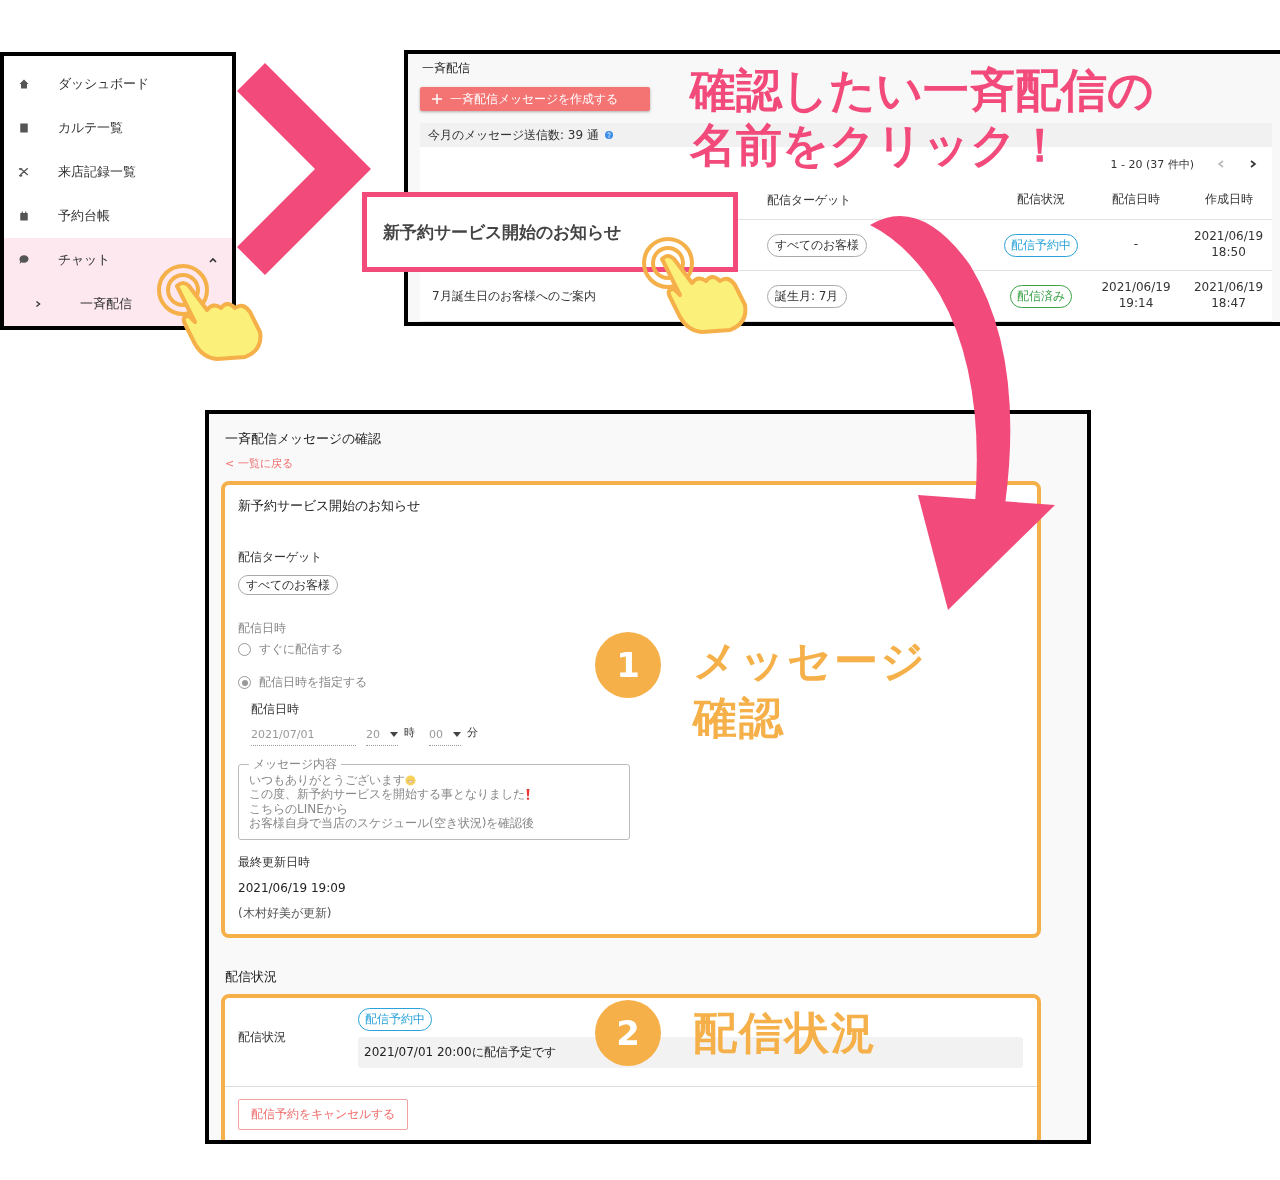 Image resolution: width=1280 pixels, height=1180 pixels. Describe the element at coordinates (251, 976) in the screenshot. I see `section-title: 配信状況` at that location.